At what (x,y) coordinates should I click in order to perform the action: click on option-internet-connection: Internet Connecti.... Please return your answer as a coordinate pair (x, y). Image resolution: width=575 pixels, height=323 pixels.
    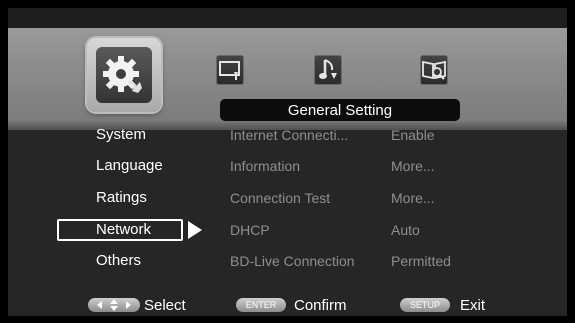
    Looking at the image, I should click on (289, 135).